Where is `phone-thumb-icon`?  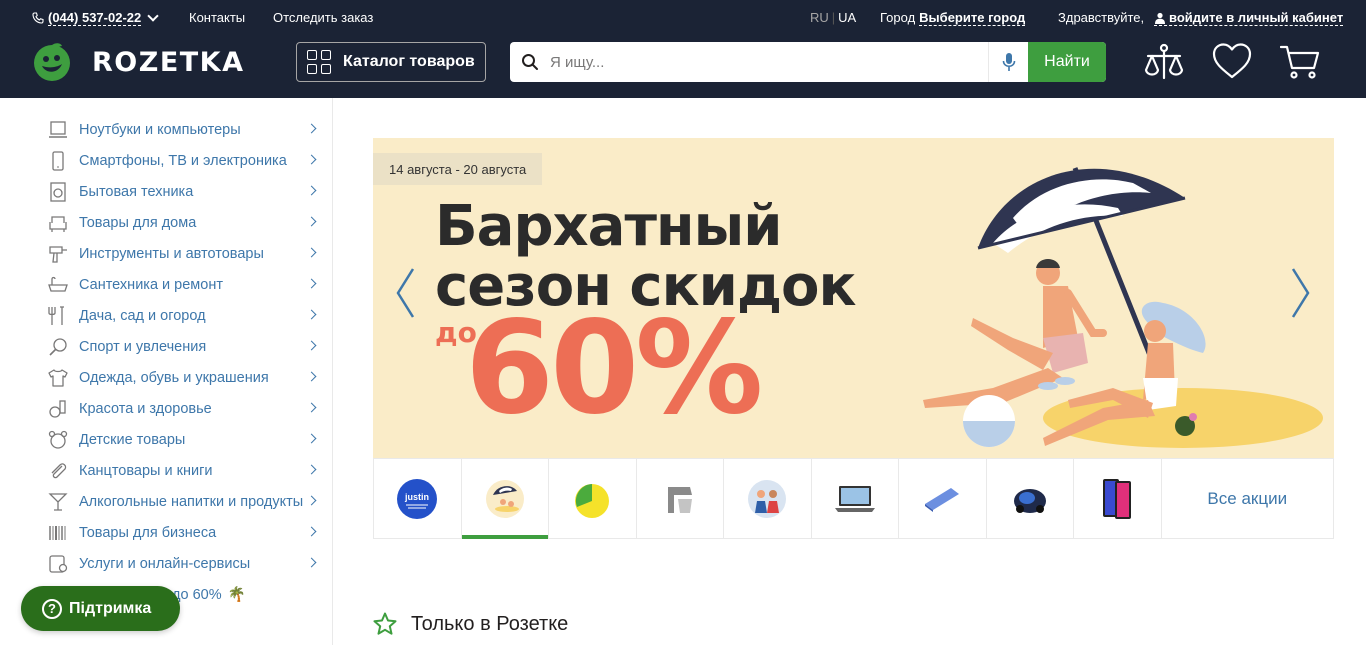
phone-thumb-icon is located at coordinates (1117, 498).